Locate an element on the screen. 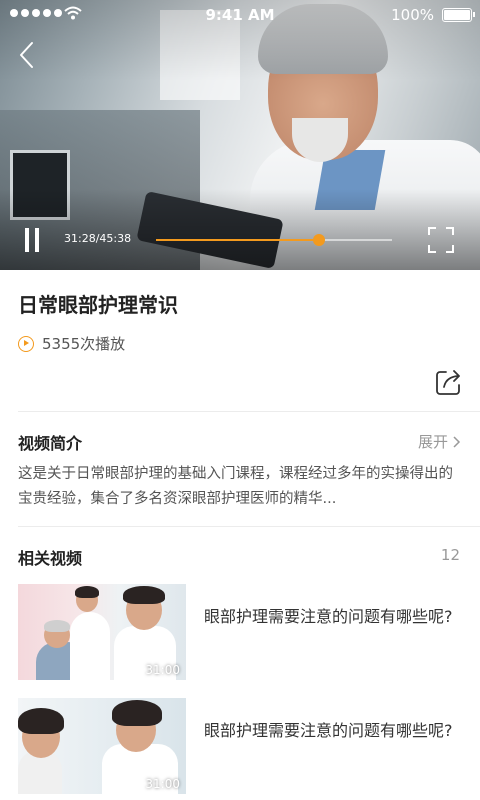 This screenshot has width=480, height=800. fullscreen-button is located at coordinates (441, 240).